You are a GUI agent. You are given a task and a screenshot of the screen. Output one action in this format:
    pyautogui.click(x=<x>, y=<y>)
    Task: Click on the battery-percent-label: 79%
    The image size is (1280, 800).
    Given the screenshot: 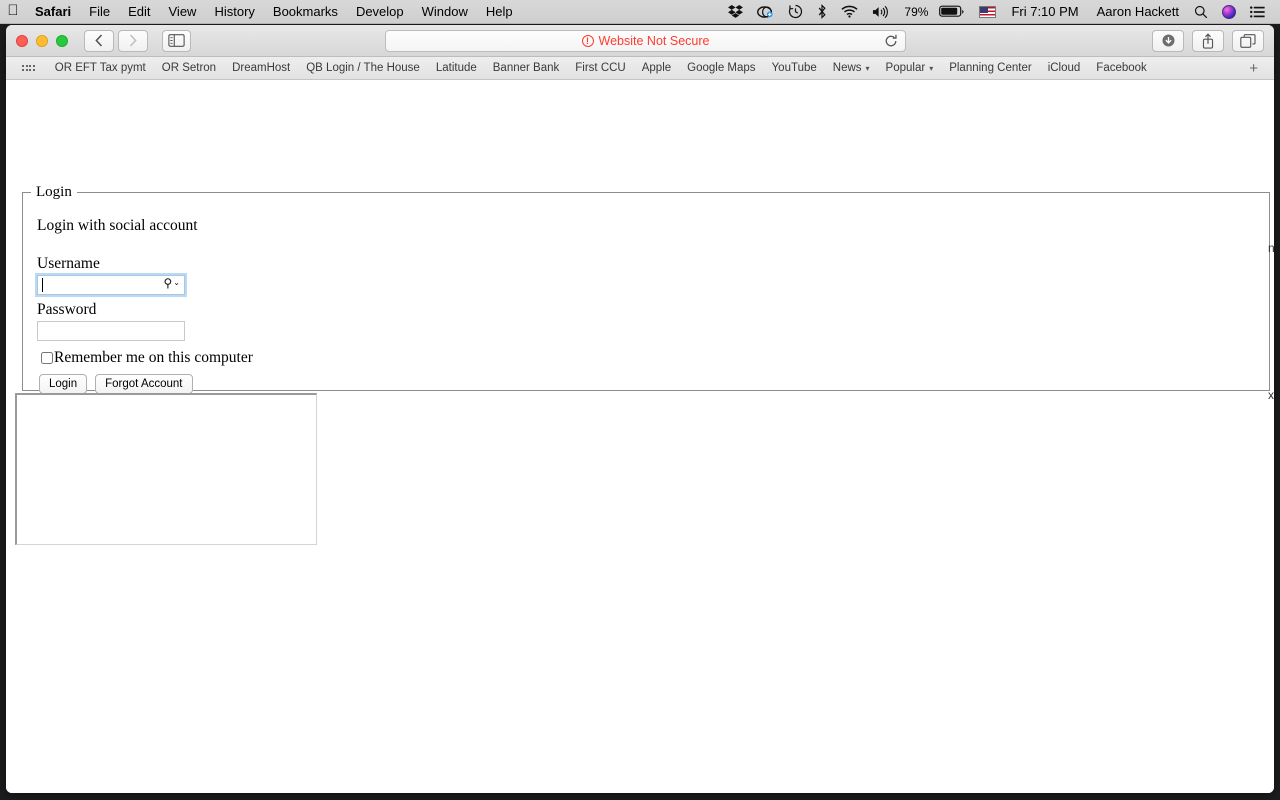 What is the action you would take?
    pyautogui.click(x=916, y=11)
    